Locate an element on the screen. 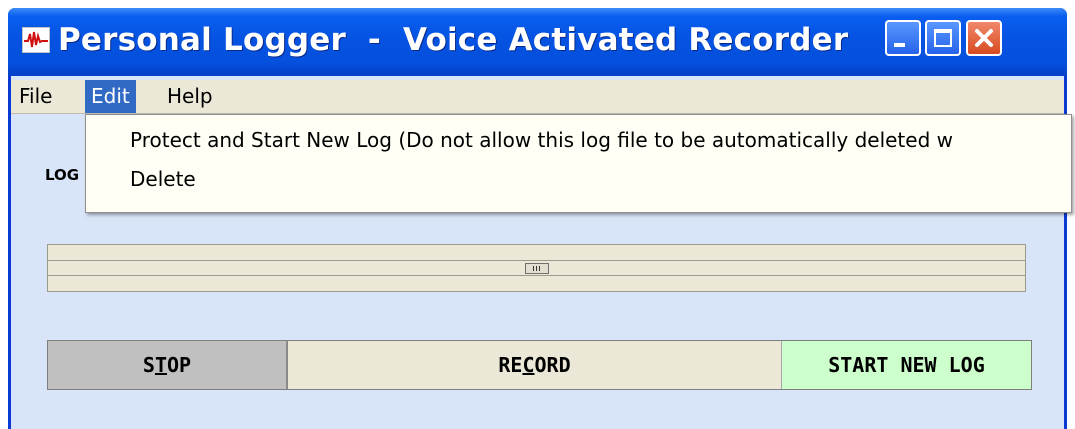 This screenshot has height=429, width=1075. slider-thumb is located at coordinates (537, 268).